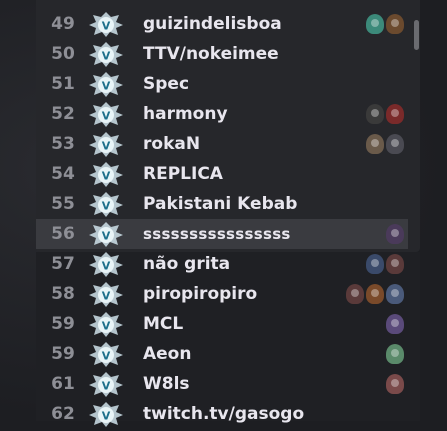 The width and height of the screenshot is (447, 431). I want to click on player-name: twitch.tv/gasogo, so click(223, 414).